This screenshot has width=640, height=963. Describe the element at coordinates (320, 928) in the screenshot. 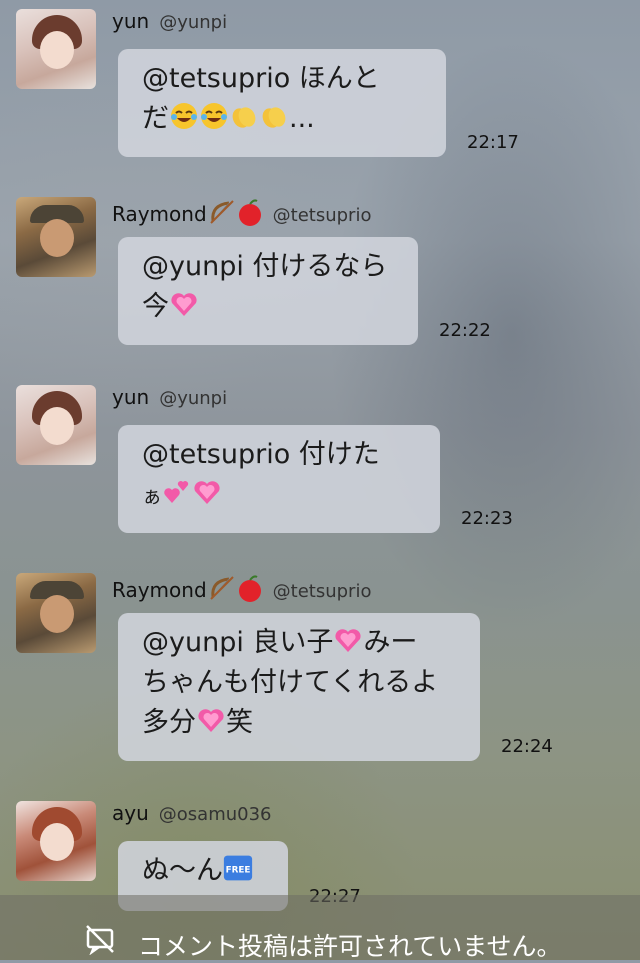

I see `comment-disabled-bar: コメント投稿は許可されていません。` at that location.